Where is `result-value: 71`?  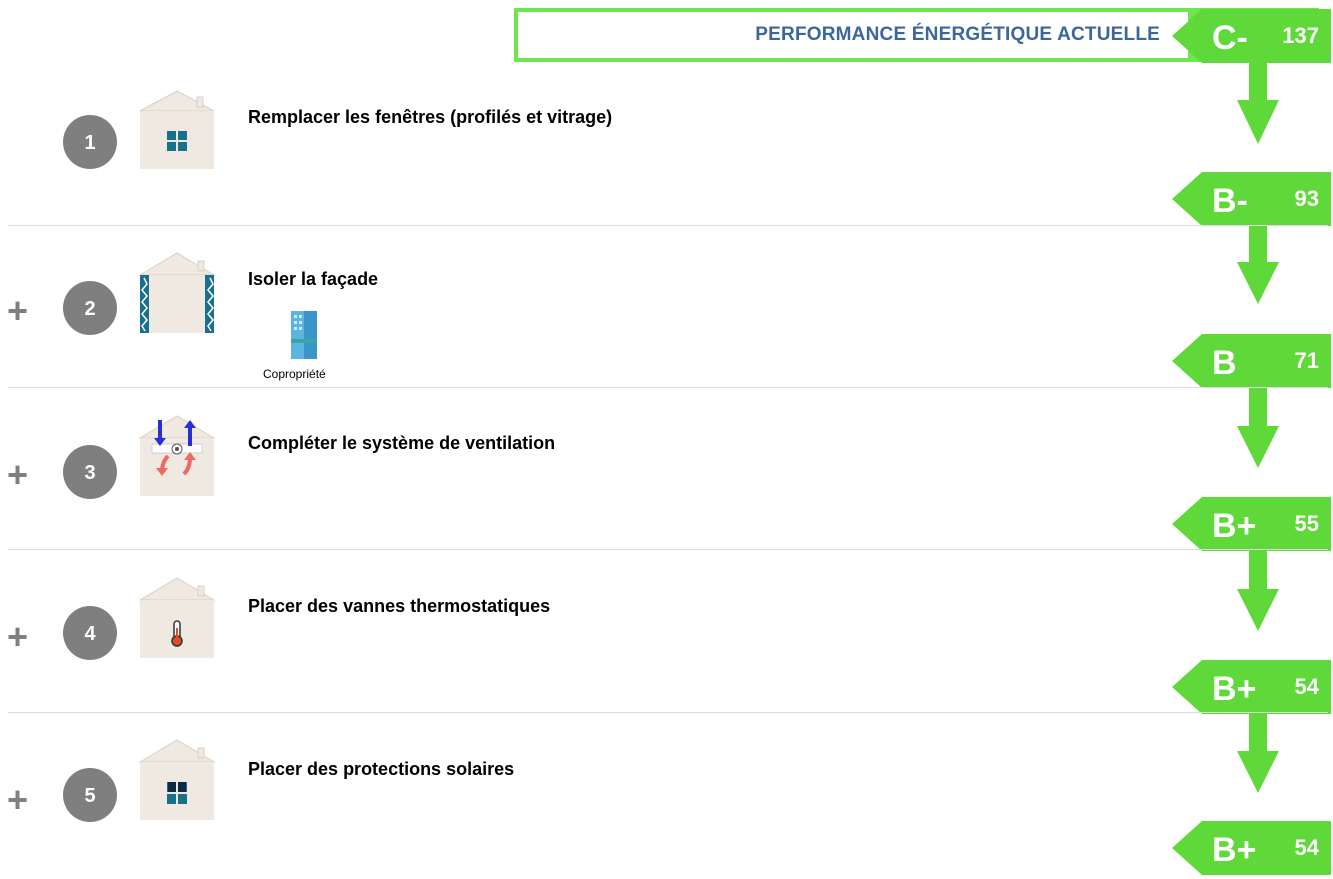
result-value: 71 is located at coordinates (1306, 360).